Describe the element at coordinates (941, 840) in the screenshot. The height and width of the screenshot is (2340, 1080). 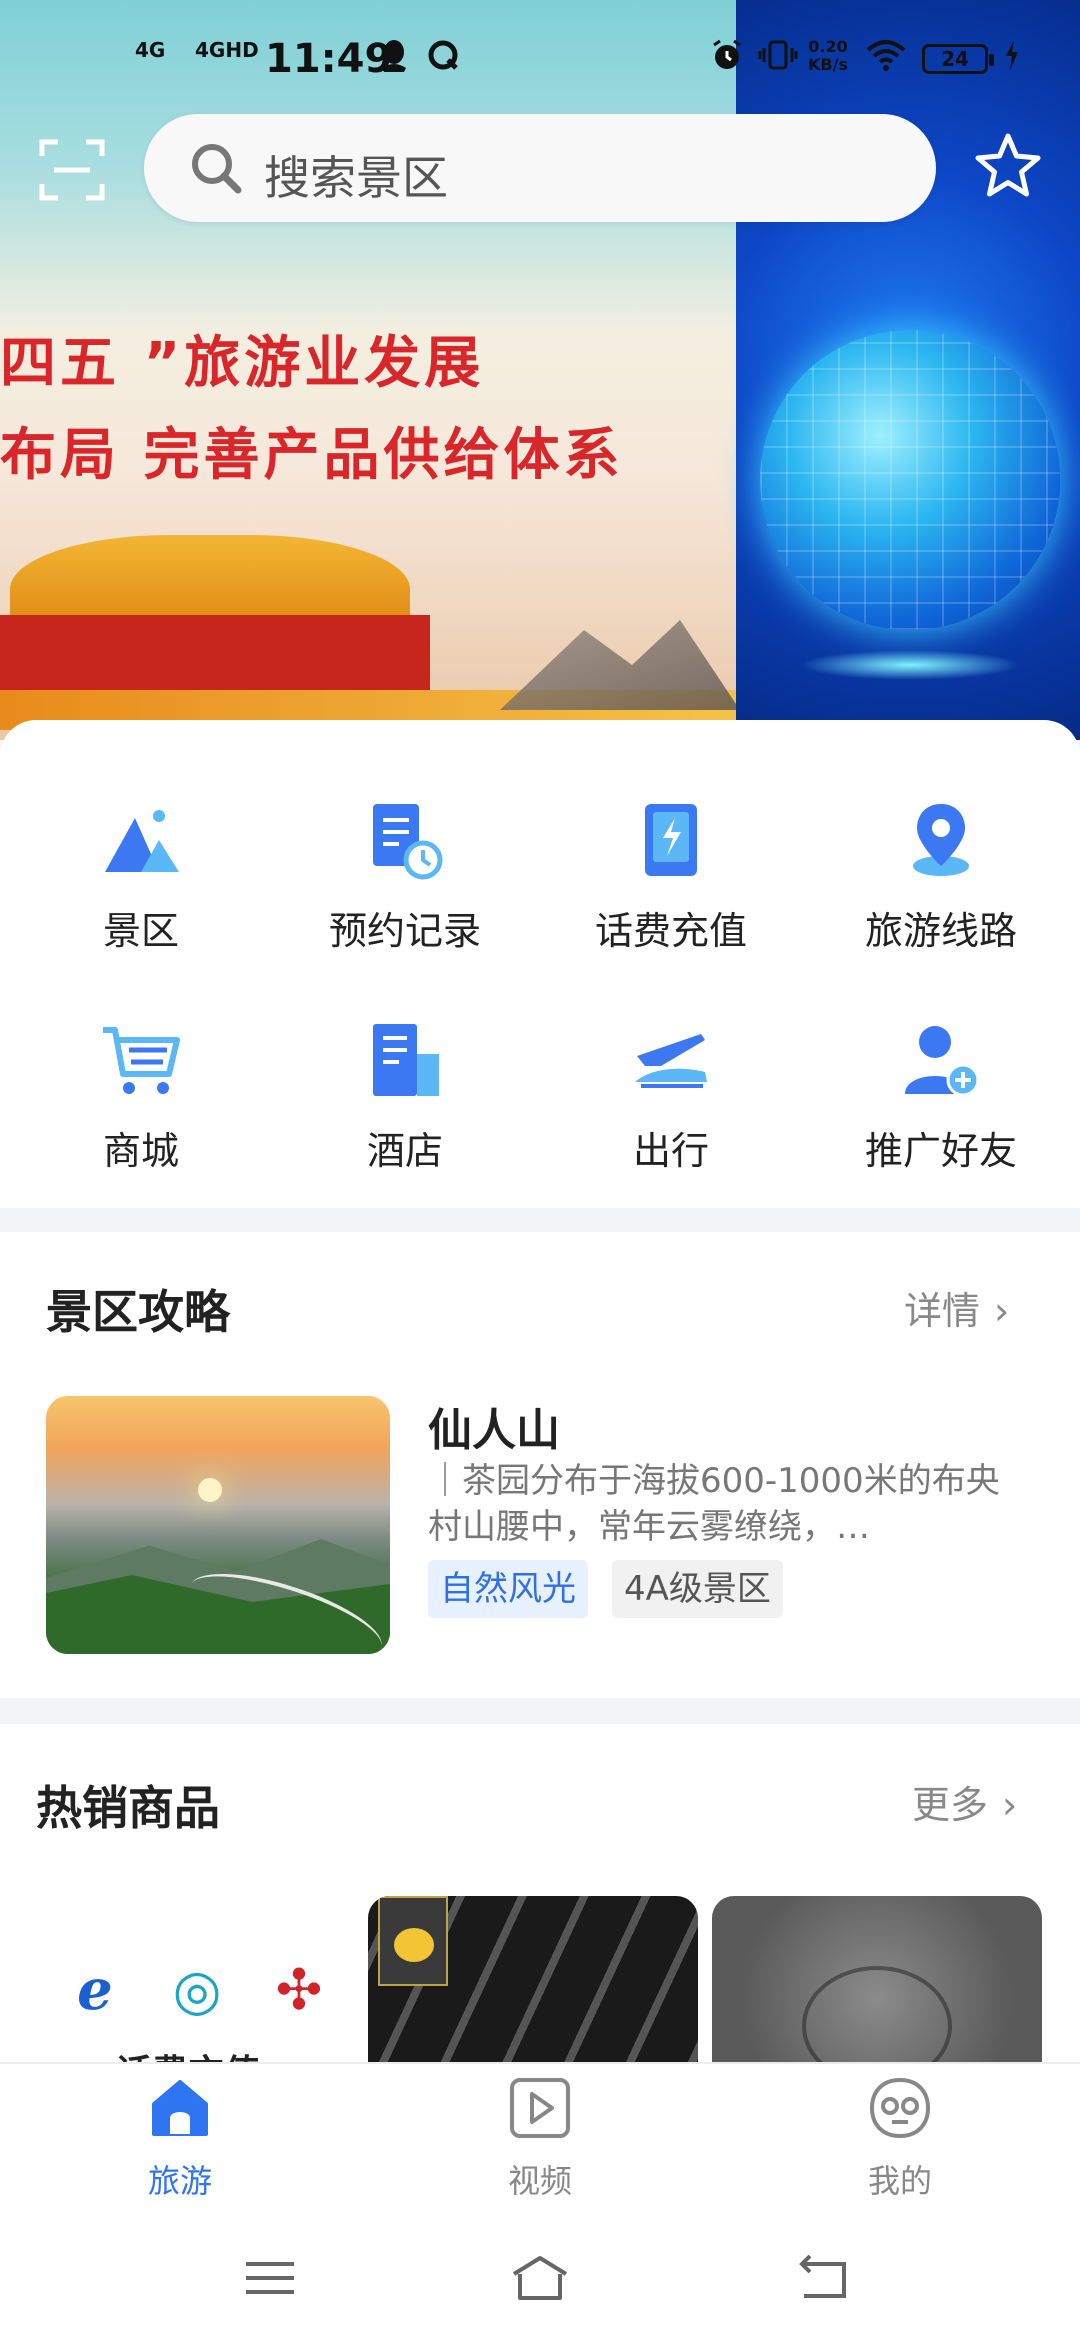
I see `location-pin-icon` at that location.